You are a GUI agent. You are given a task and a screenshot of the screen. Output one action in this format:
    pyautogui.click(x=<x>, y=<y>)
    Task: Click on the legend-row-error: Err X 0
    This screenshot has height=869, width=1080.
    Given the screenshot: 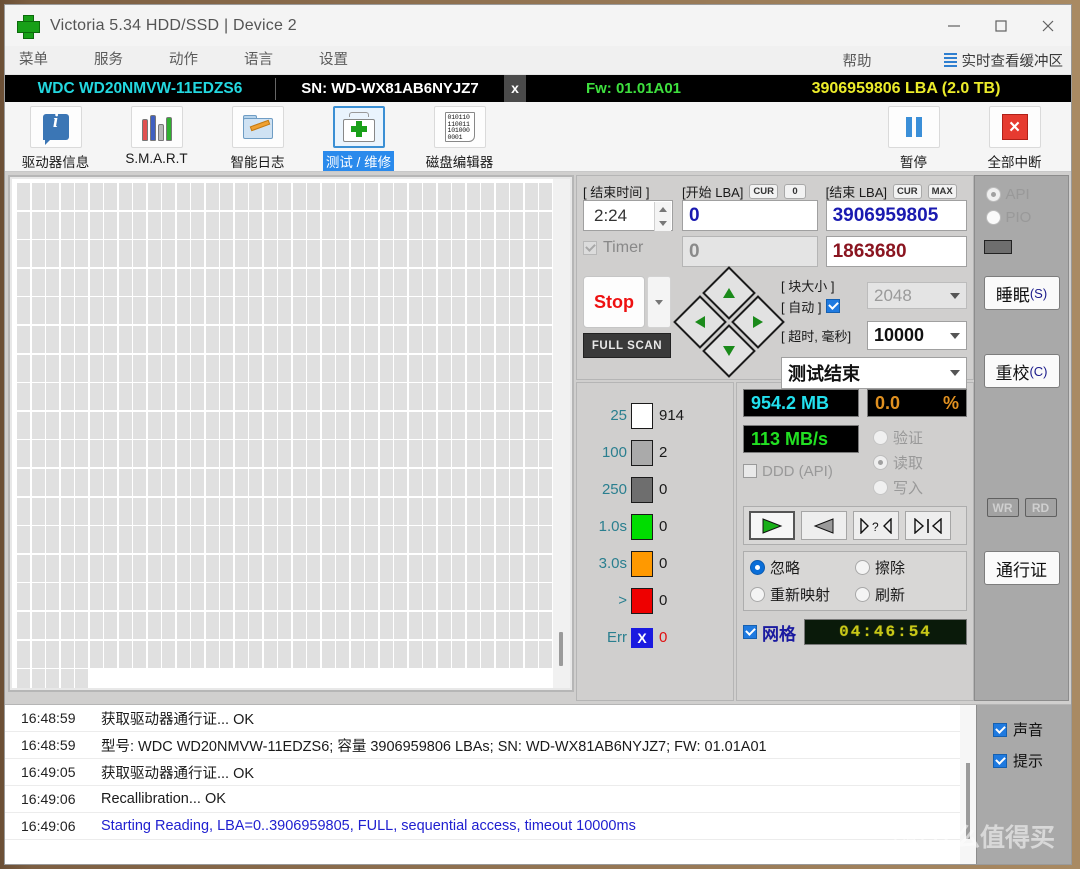 What is the action you would take?
    pyautogui.click(x=655, y=637)
    